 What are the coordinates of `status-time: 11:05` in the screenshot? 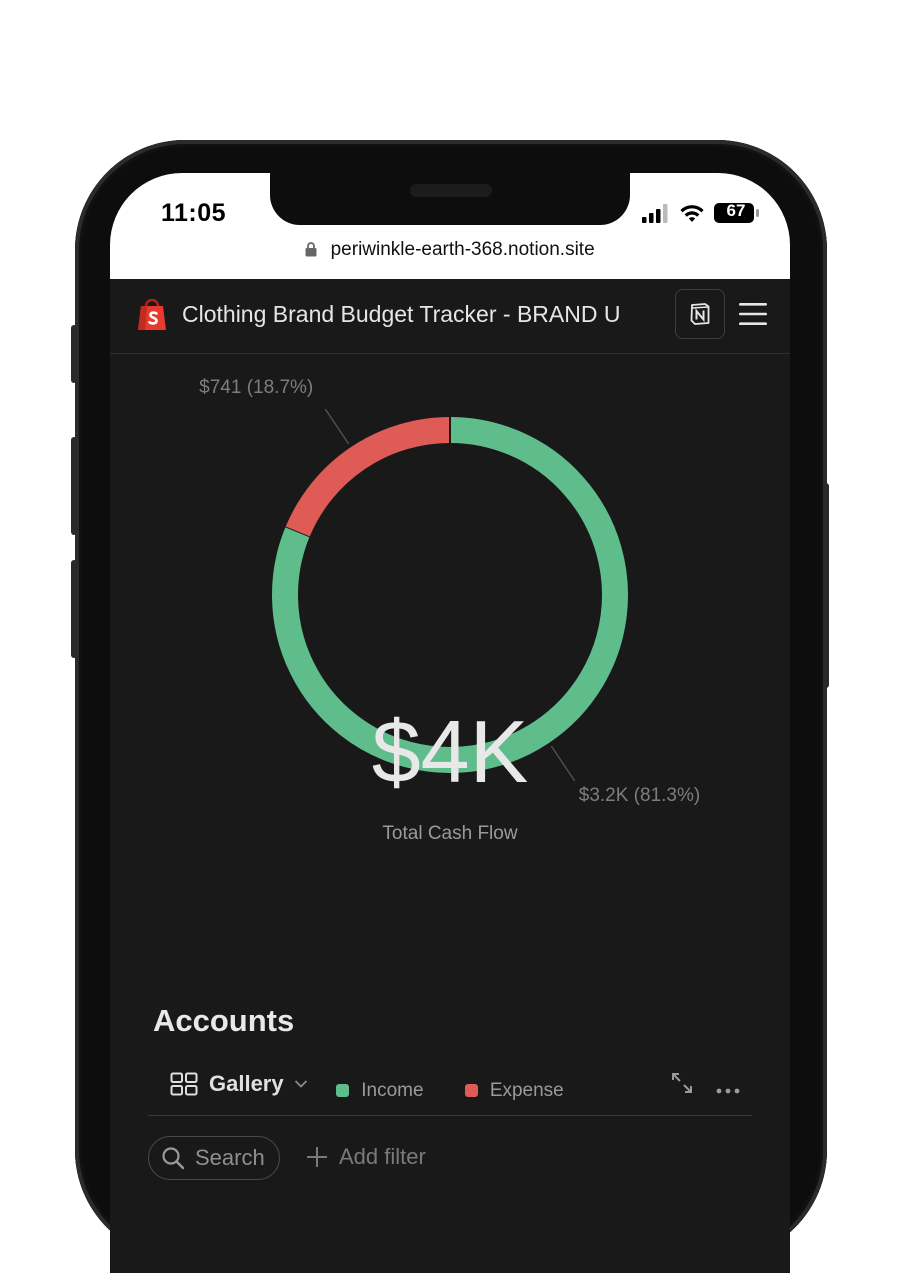 It's located at (194, 213).